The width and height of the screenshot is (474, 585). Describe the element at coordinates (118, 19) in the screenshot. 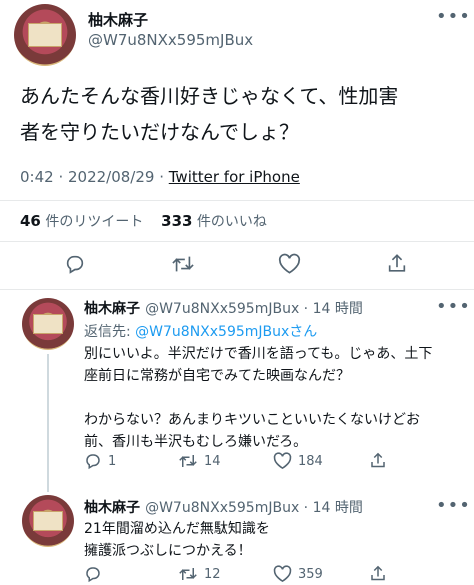

I see `main-author-name: 柚木麻子` at that location.